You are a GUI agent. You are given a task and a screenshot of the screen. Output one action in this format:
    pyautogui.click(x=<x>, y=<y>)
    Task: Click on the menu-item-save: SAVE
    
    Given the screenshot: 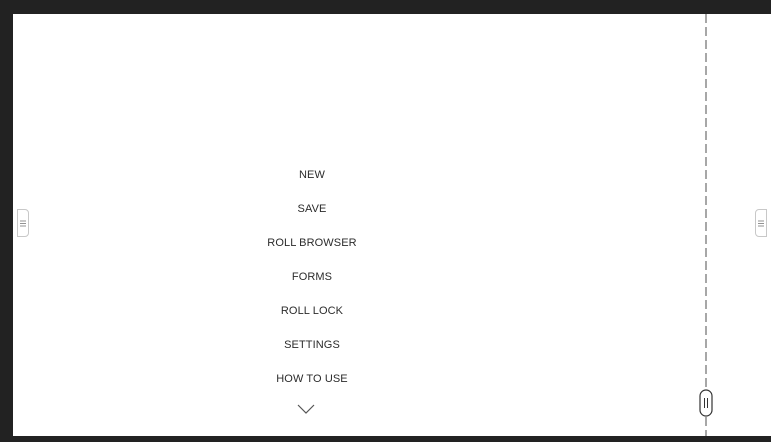 What is the action you would take?
    pyautogui.click(x=312, y=215)
    